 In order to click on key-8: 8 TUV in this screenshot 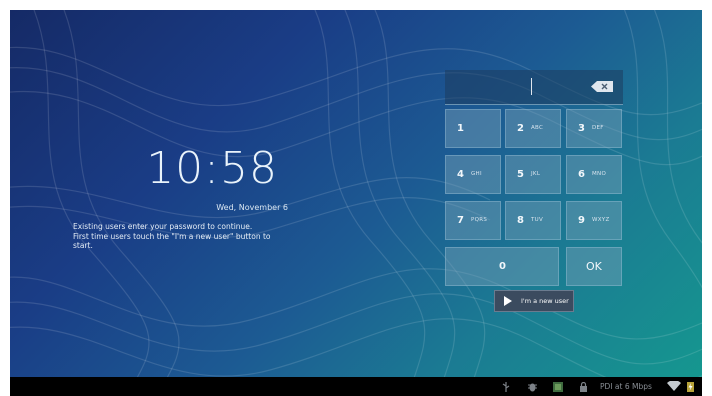, I will do `click(533, 220)`.